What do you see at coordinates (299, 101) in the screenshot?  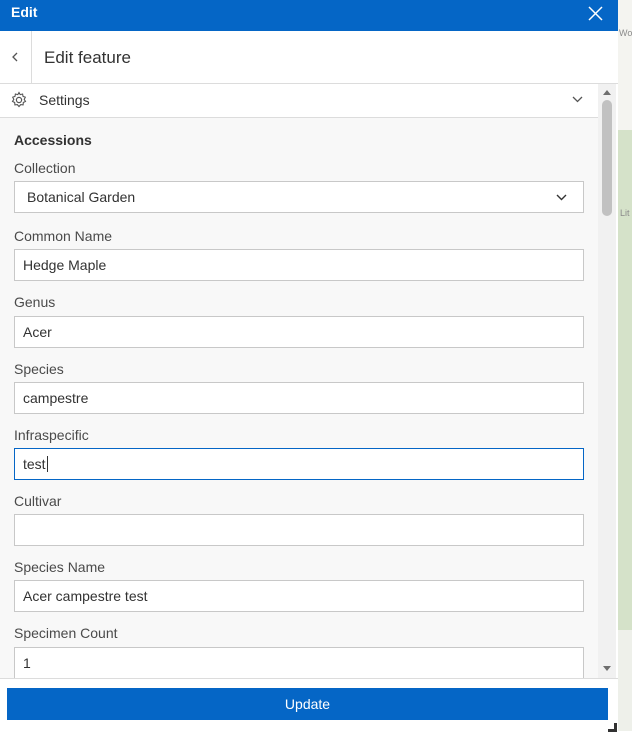 I see `settings-toggle: Settings` at bounding box center [299, 101].